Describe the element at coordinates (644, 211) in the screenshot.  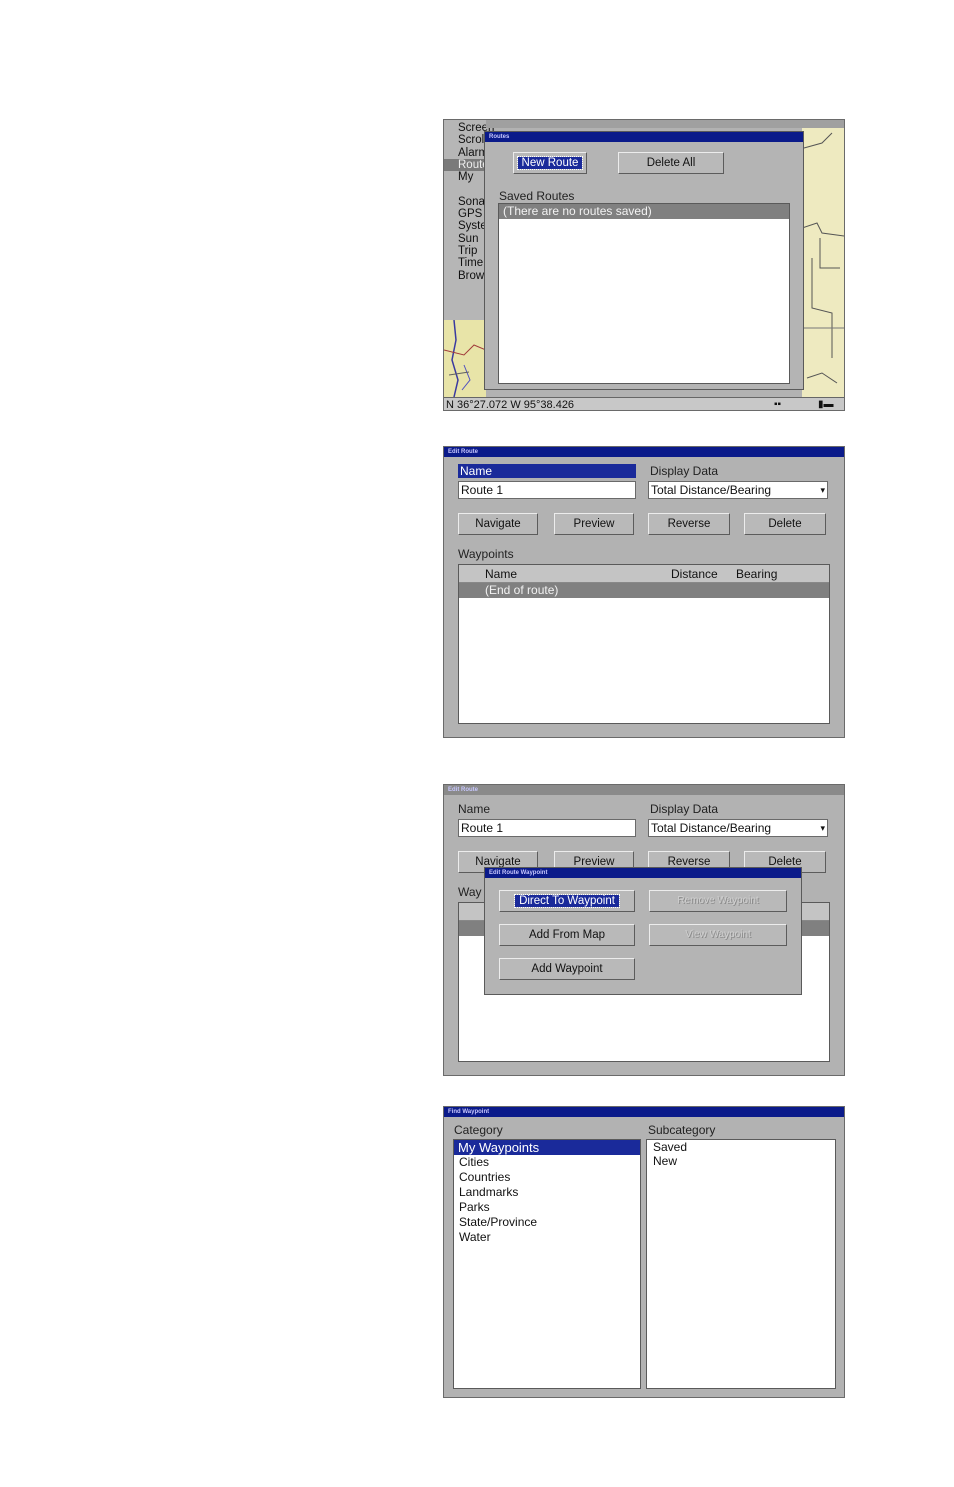
I see `list-item: (There are no routes saved)` at that location.